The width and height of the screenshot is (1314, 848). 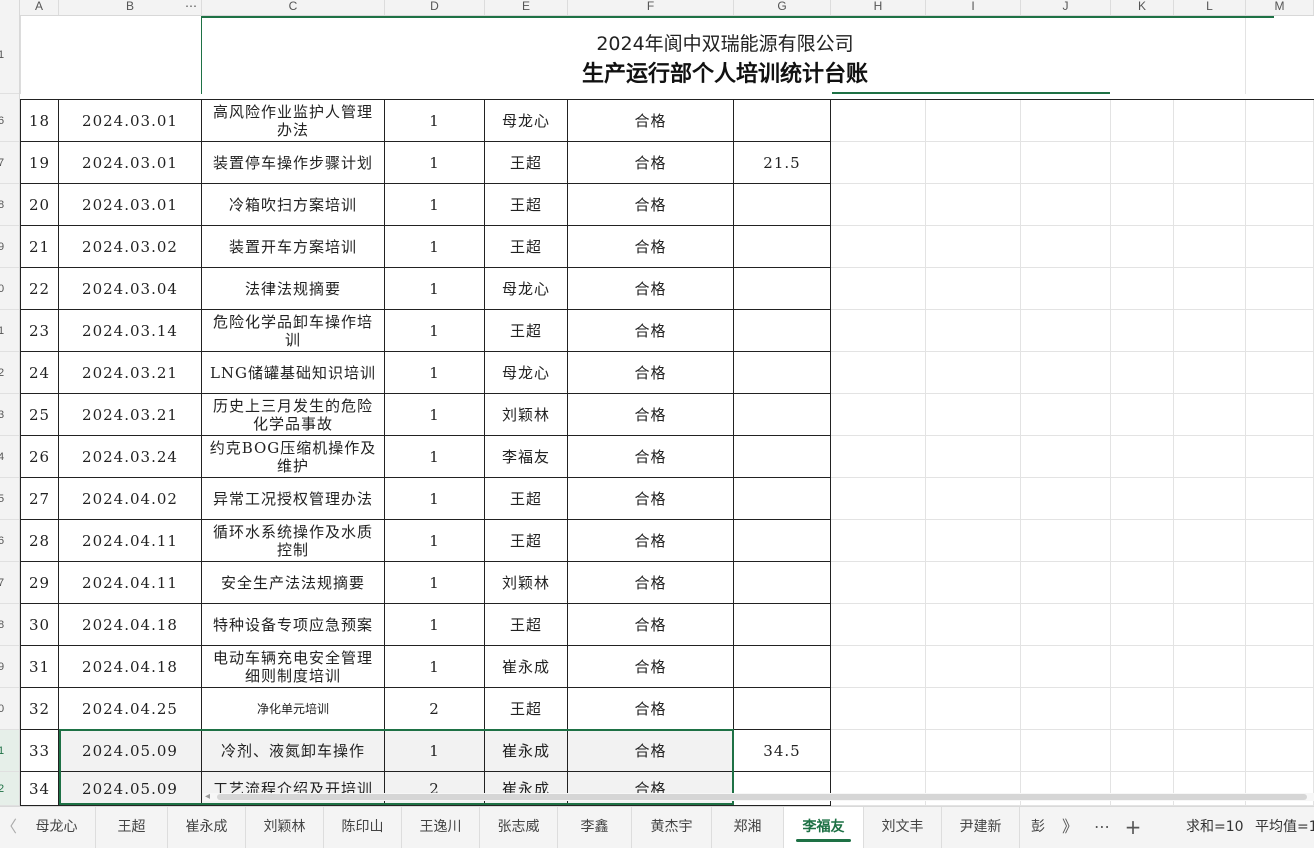 I want to click on horizontal-scrollbar: ◂, so click(x=758, y=796).